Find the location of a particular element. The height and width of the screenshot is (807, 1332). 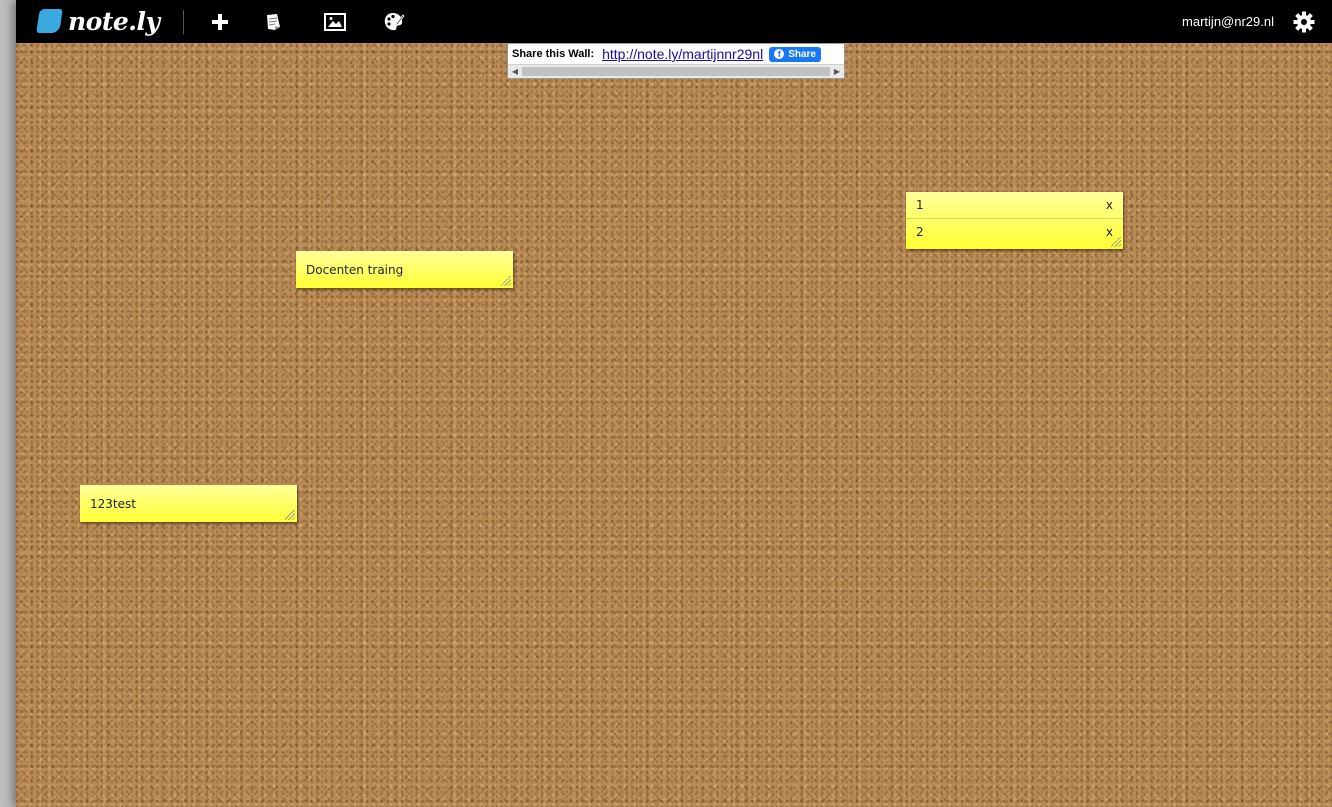

add-sticky-button is located at coordinates (273, 22).